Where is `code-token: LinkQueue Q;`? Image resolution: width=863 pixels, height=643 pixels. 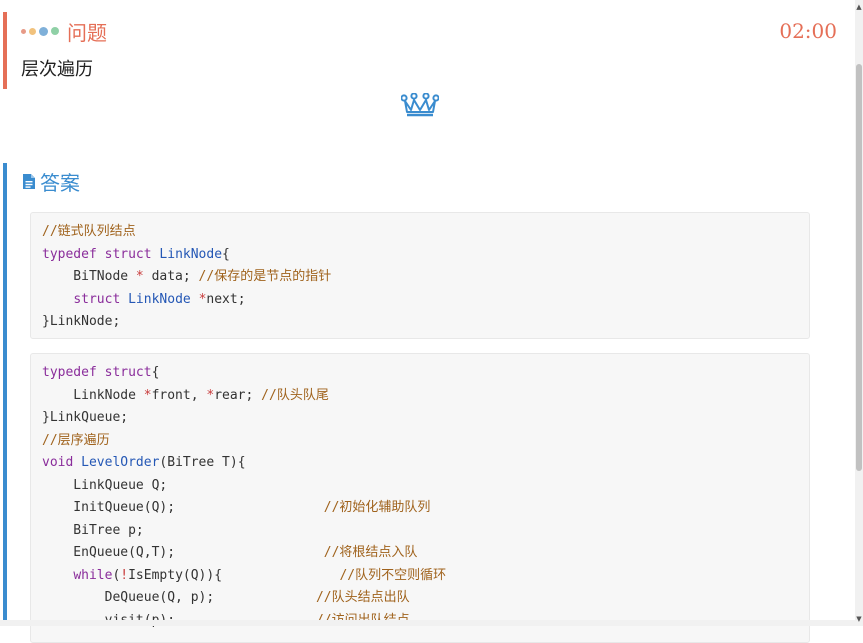 code-token: LinkQueue Q; is located at coordinates (105, 485).